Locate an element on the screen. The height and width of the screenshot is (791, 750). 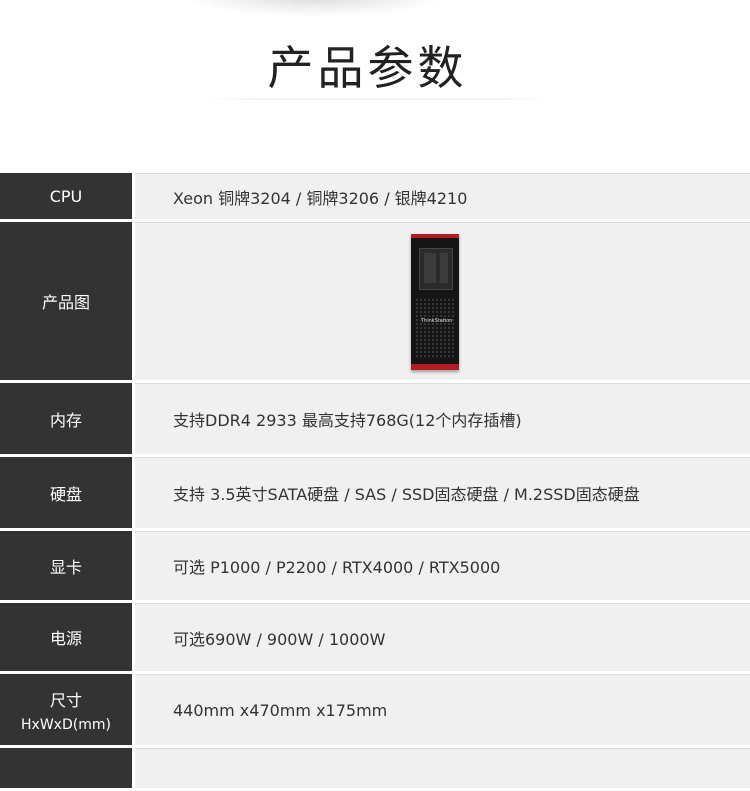
spec-label-text: 显卡 is located at coordinates (65, 567).